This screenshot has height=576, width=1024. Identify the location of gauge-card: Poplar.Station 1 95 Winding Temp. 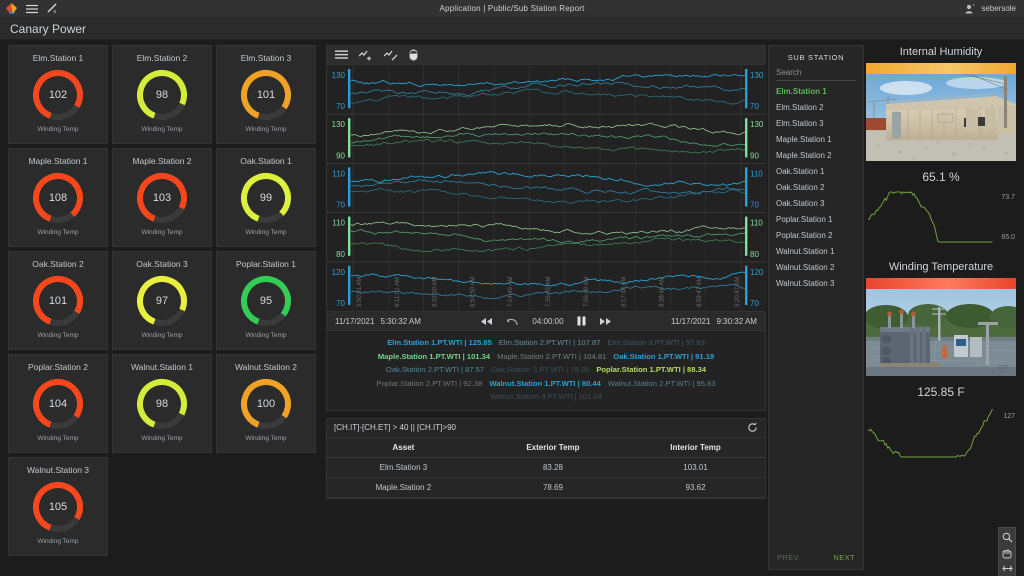
(266, 300).